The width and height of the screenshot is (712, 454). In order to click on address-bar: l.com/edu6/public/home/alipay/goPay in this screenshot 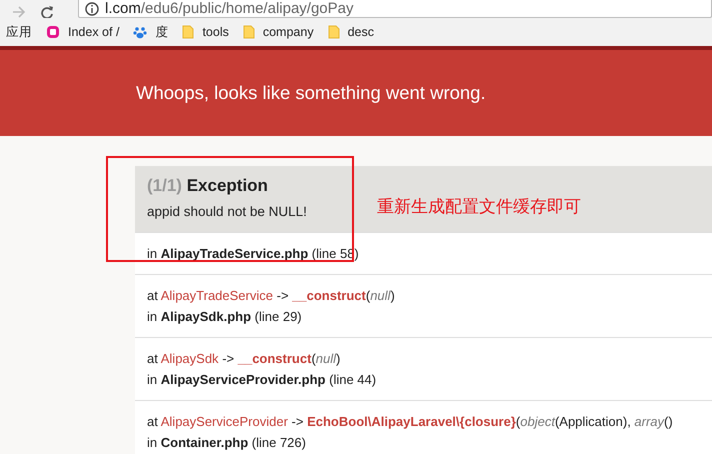, I will do `click(395, 9)`.